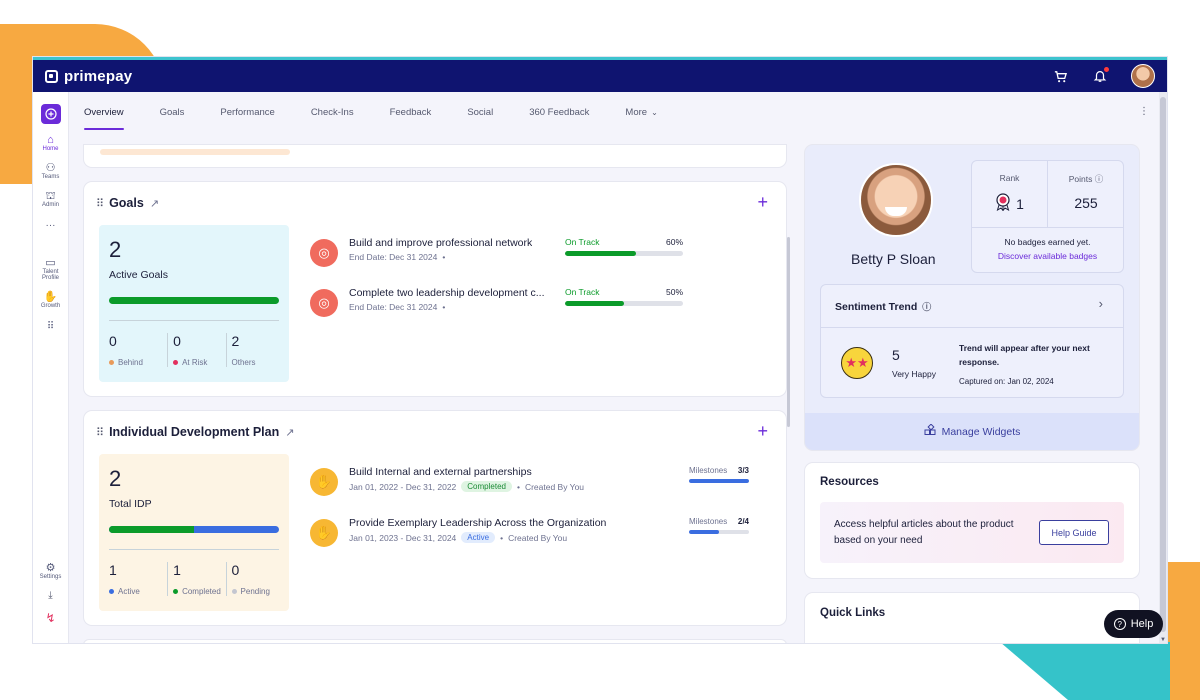 The width and height of the screenshot is (1200, 700). What do you see at coordinates (972, 327) in the screenshot?
I see `divider` at bounding box center [972, 327].